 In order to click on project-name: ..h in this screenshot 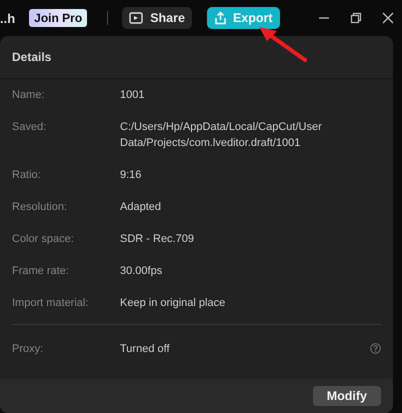, I will do `click(8, 18)`.